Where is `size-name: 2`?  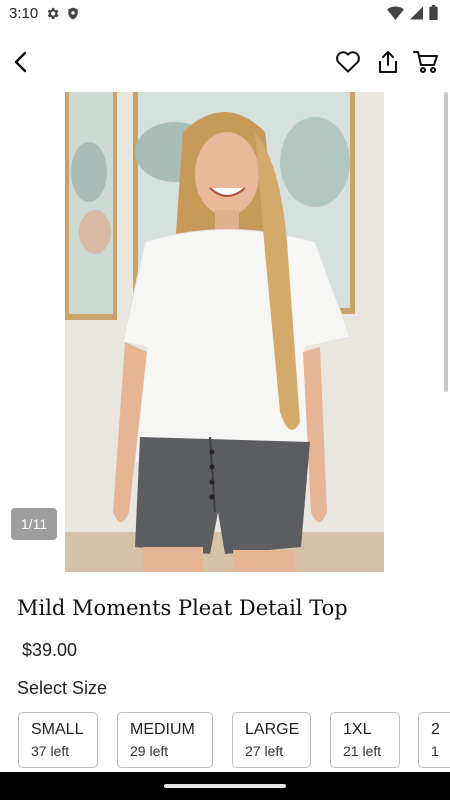
size-name: 2 is located at coordinates (435, 729).